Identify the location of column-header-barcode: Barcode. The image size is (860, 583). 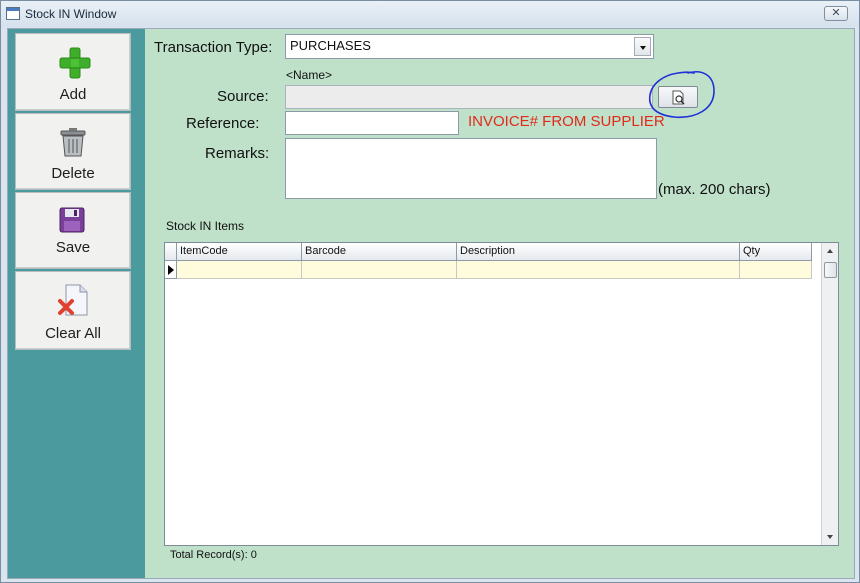
(379, 252).